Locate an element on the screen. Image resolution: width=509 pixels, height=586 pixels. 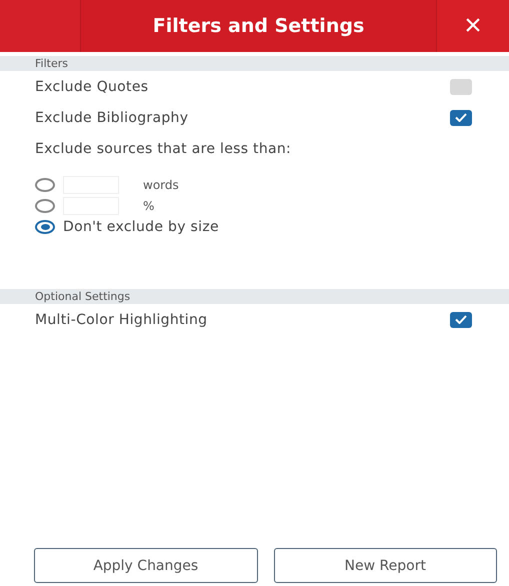
action-button: Apply Changes is located at coordinates (146, 565).